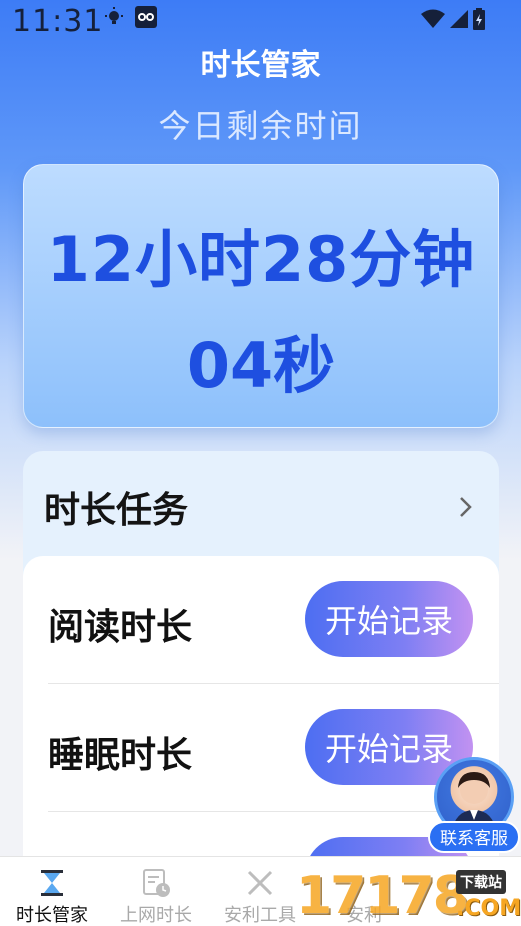 Image resolution: width=521 pixels, height=926 pixels. I want to click on tab-time-manager: 时长管家, so click(52, 891).